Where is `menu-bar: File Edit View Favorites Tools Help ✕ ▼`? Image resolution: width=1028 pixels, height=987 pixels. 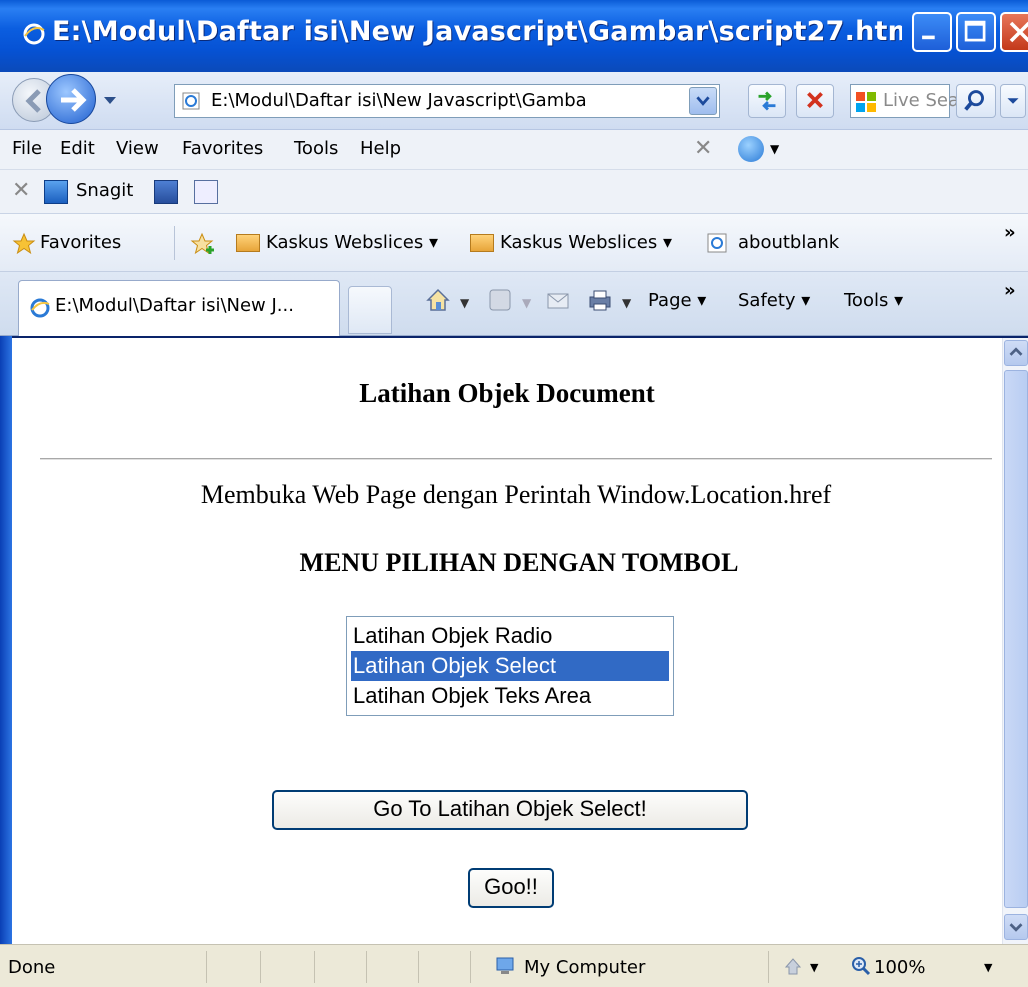
menu-bar: File Edit View Favorites Tools Help ✕ ▼ is located at coordinates (514, 150).